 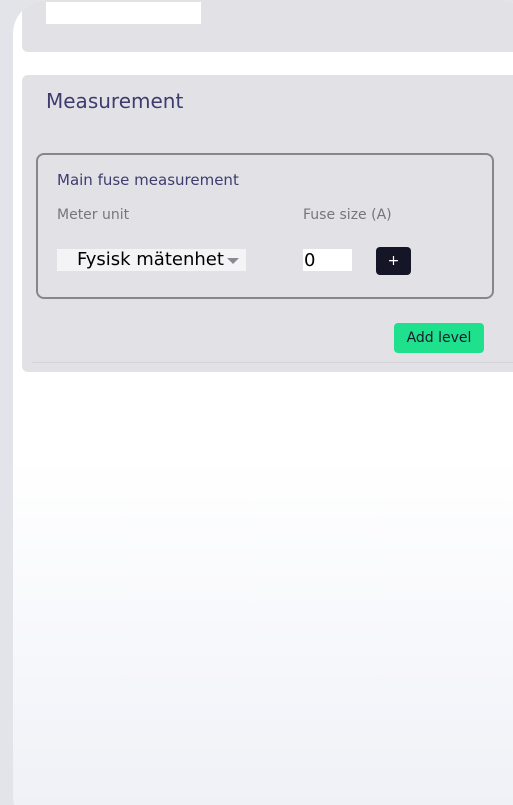 What do you see at coordinates (272, 362) in the screenshot?
I see `card-divider` at bounding box center [272, 362].